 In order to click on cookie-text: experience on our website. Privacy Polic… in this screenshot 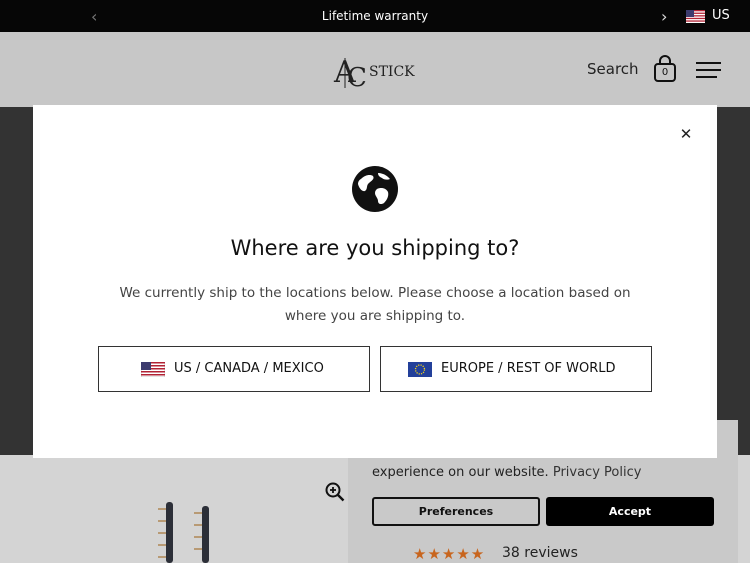, I will do `click(506, 472)`.